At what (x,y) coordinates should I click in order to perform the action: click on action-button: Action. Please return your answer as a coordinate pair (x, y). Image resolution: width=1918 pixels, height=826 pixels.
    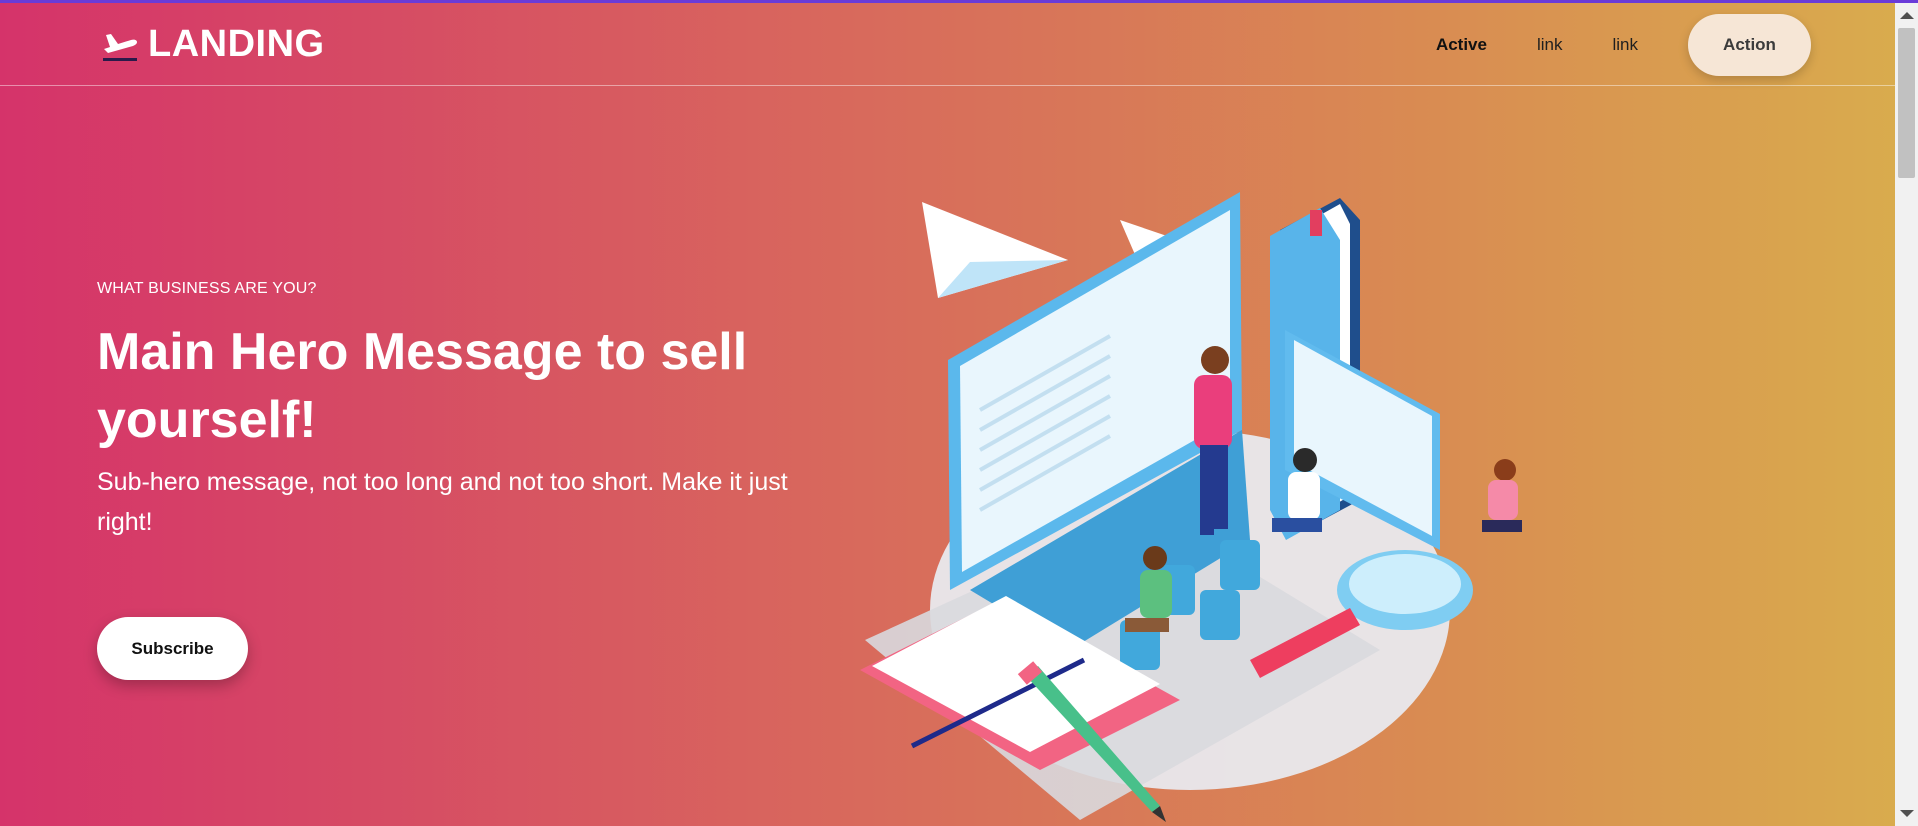
    Looking at the image, I should click on (1749, 45).